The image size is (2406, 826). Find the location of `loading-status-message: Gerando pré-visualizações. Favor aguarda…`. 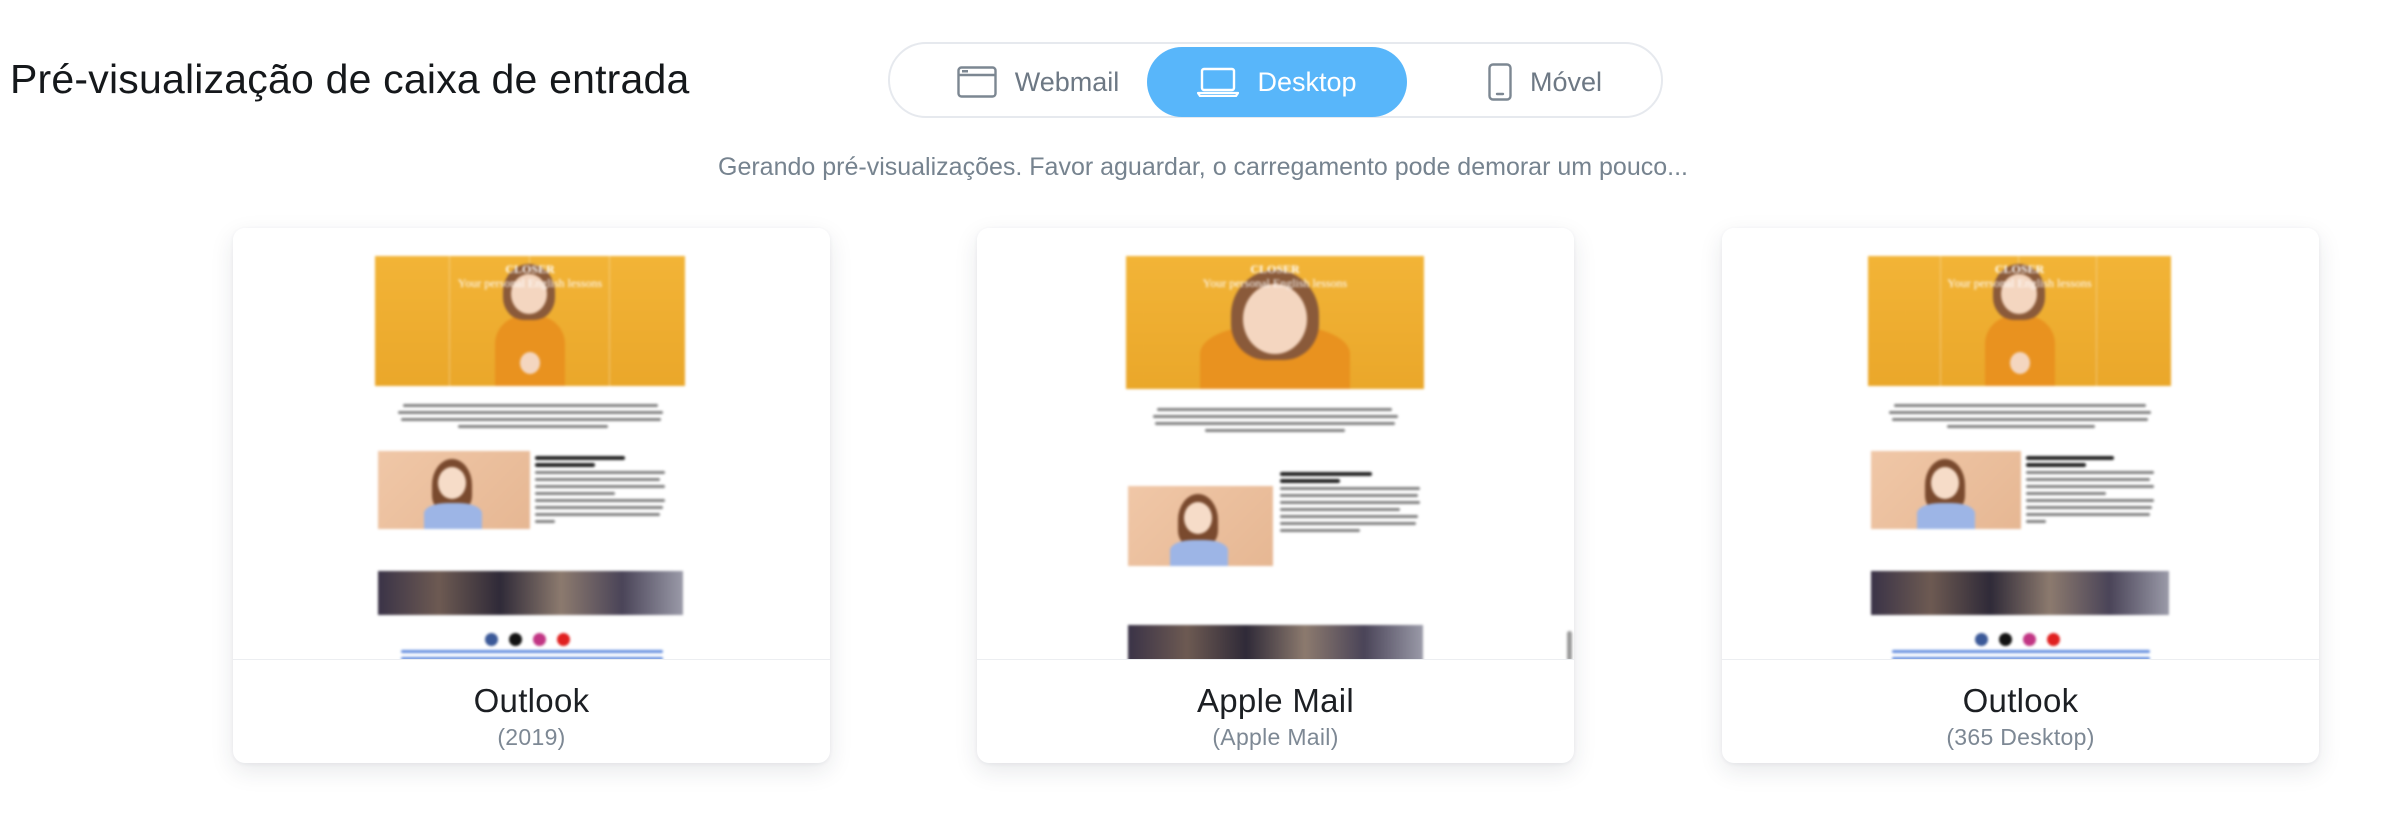

loading-status-message: Gerando pré-visualizações. Favor aguarda… is located at coordinates (1203, 167).